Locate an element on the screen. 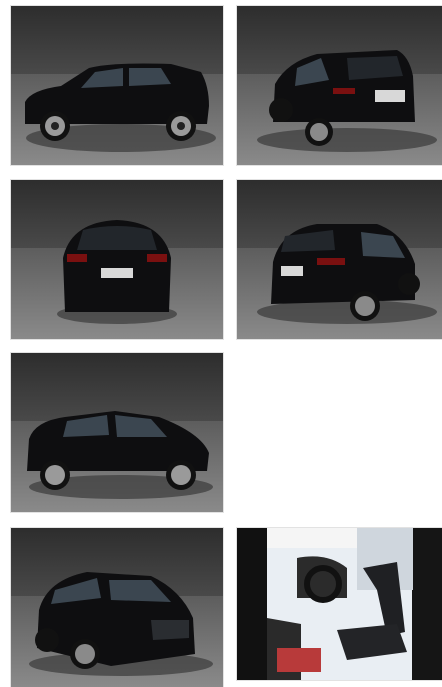 Image resolution: width=442 pixels, height=687 pixels. car-rear-quarter-photo is located at coordinates (339, 85).